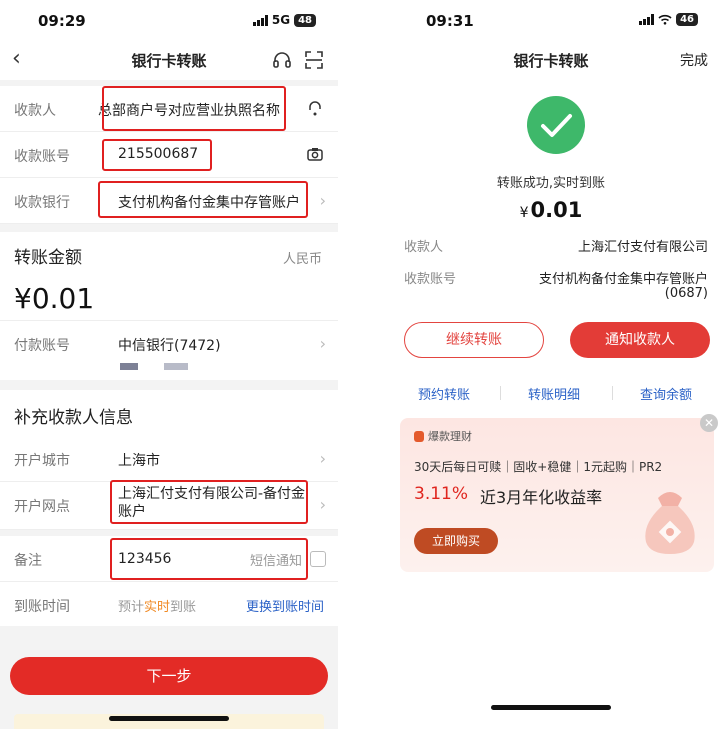  What do you see at coordinates (551, 61) in the screenshot?
I see `page-title: 银行卡转账` at bounding box center [551, 61].